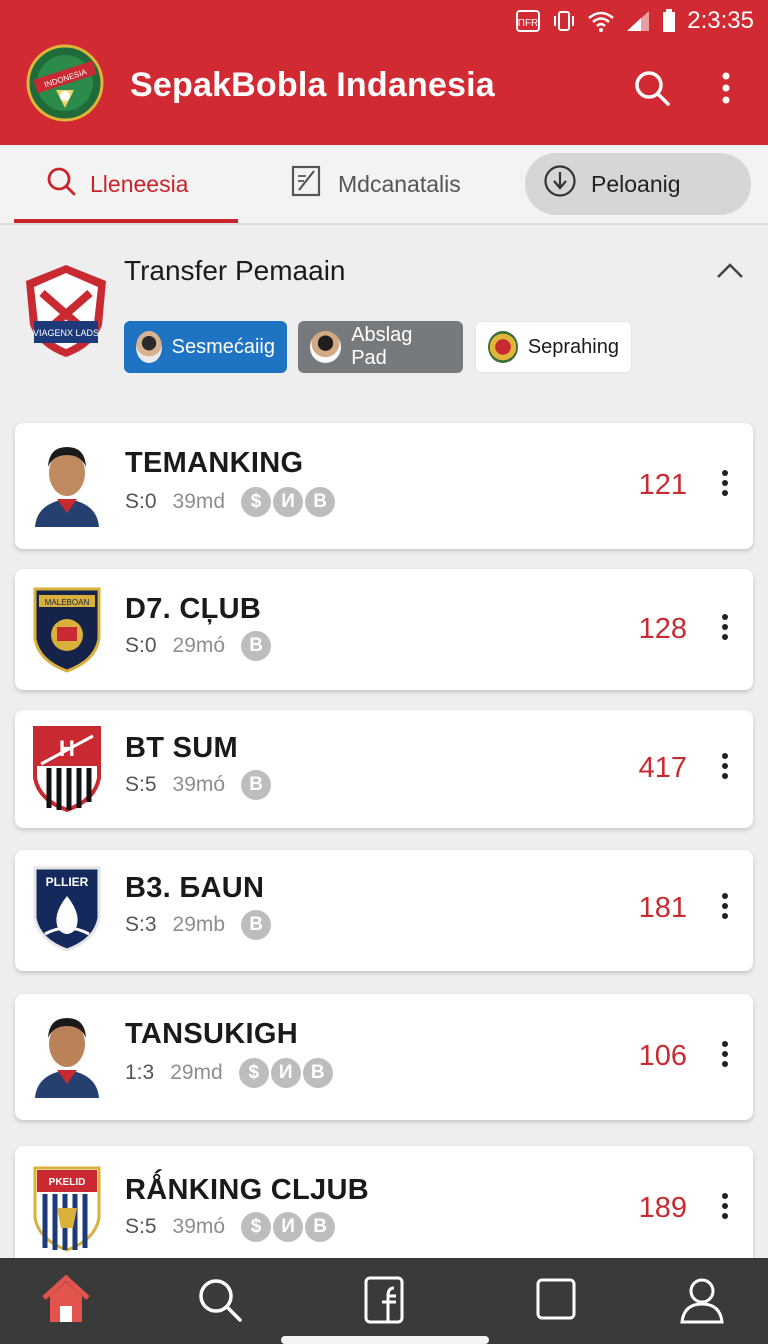 The width and height of the screenshot is (768, 1344). I want to click on item-score: 181, so click(662, 908).